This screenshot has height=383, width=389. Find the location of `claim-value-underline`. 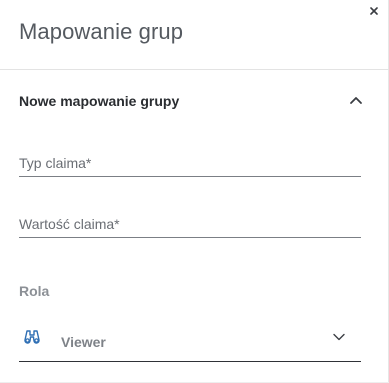

claim-value-underline is located at coordinates (190, 237).